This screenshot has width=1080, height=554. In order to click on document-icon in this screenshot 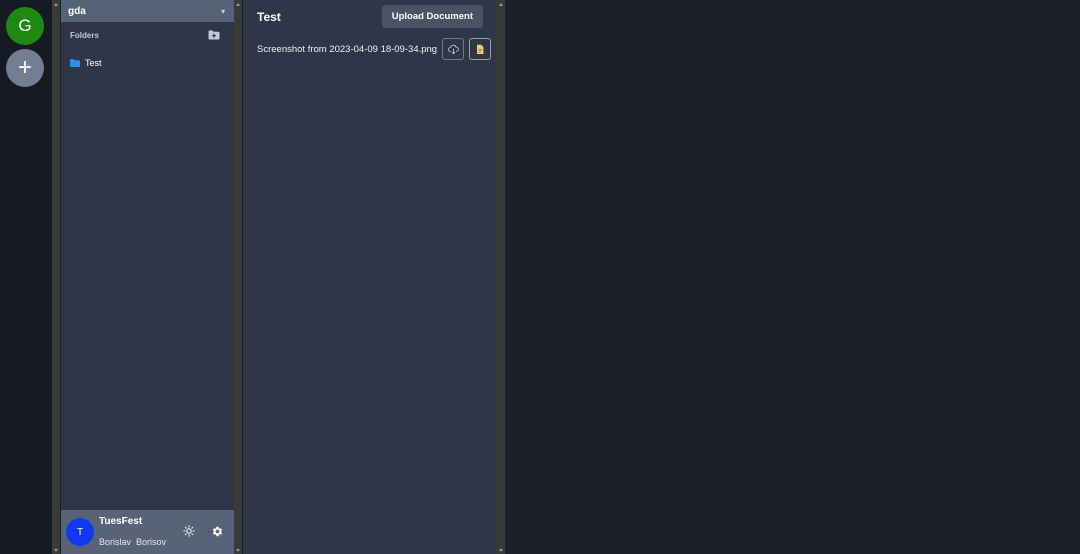, I will do `click(480, 49)`.